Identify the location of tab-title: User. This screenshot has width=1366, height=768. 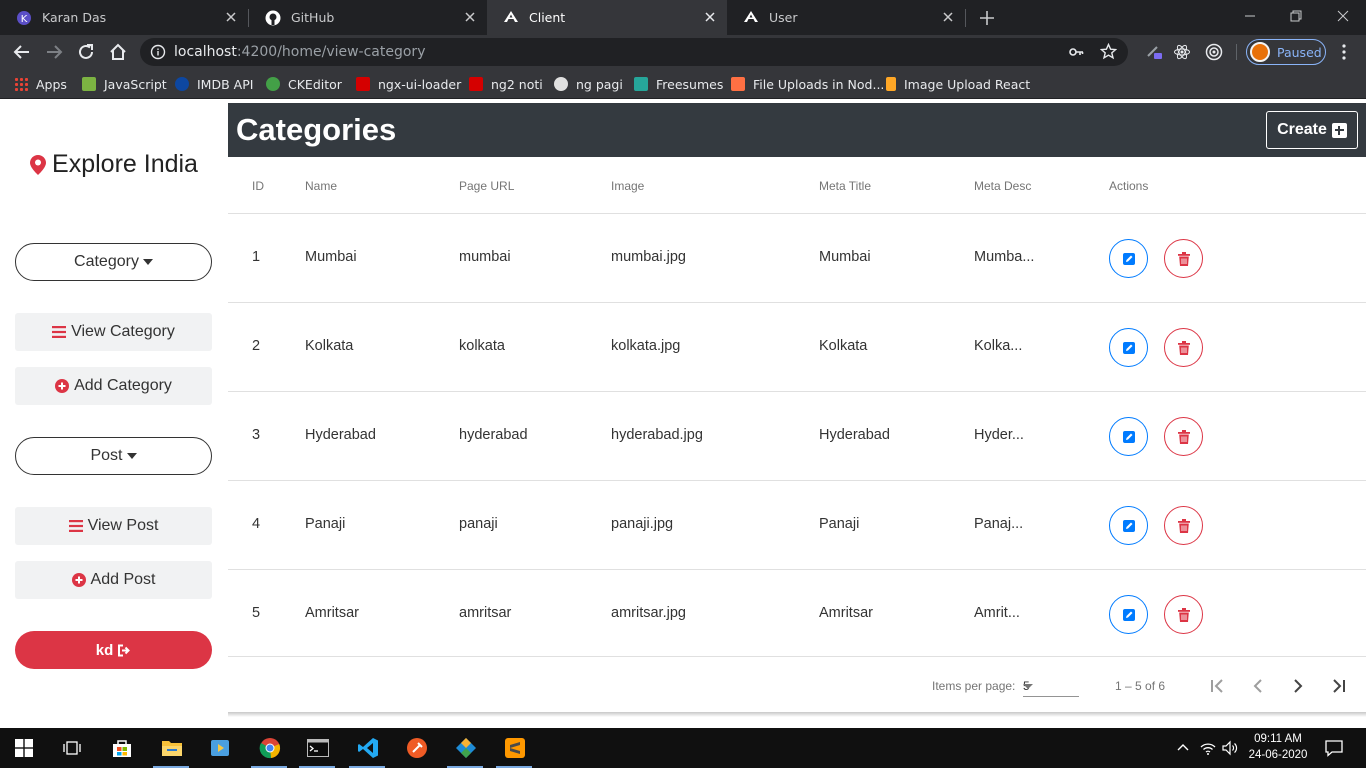
(783, 17).